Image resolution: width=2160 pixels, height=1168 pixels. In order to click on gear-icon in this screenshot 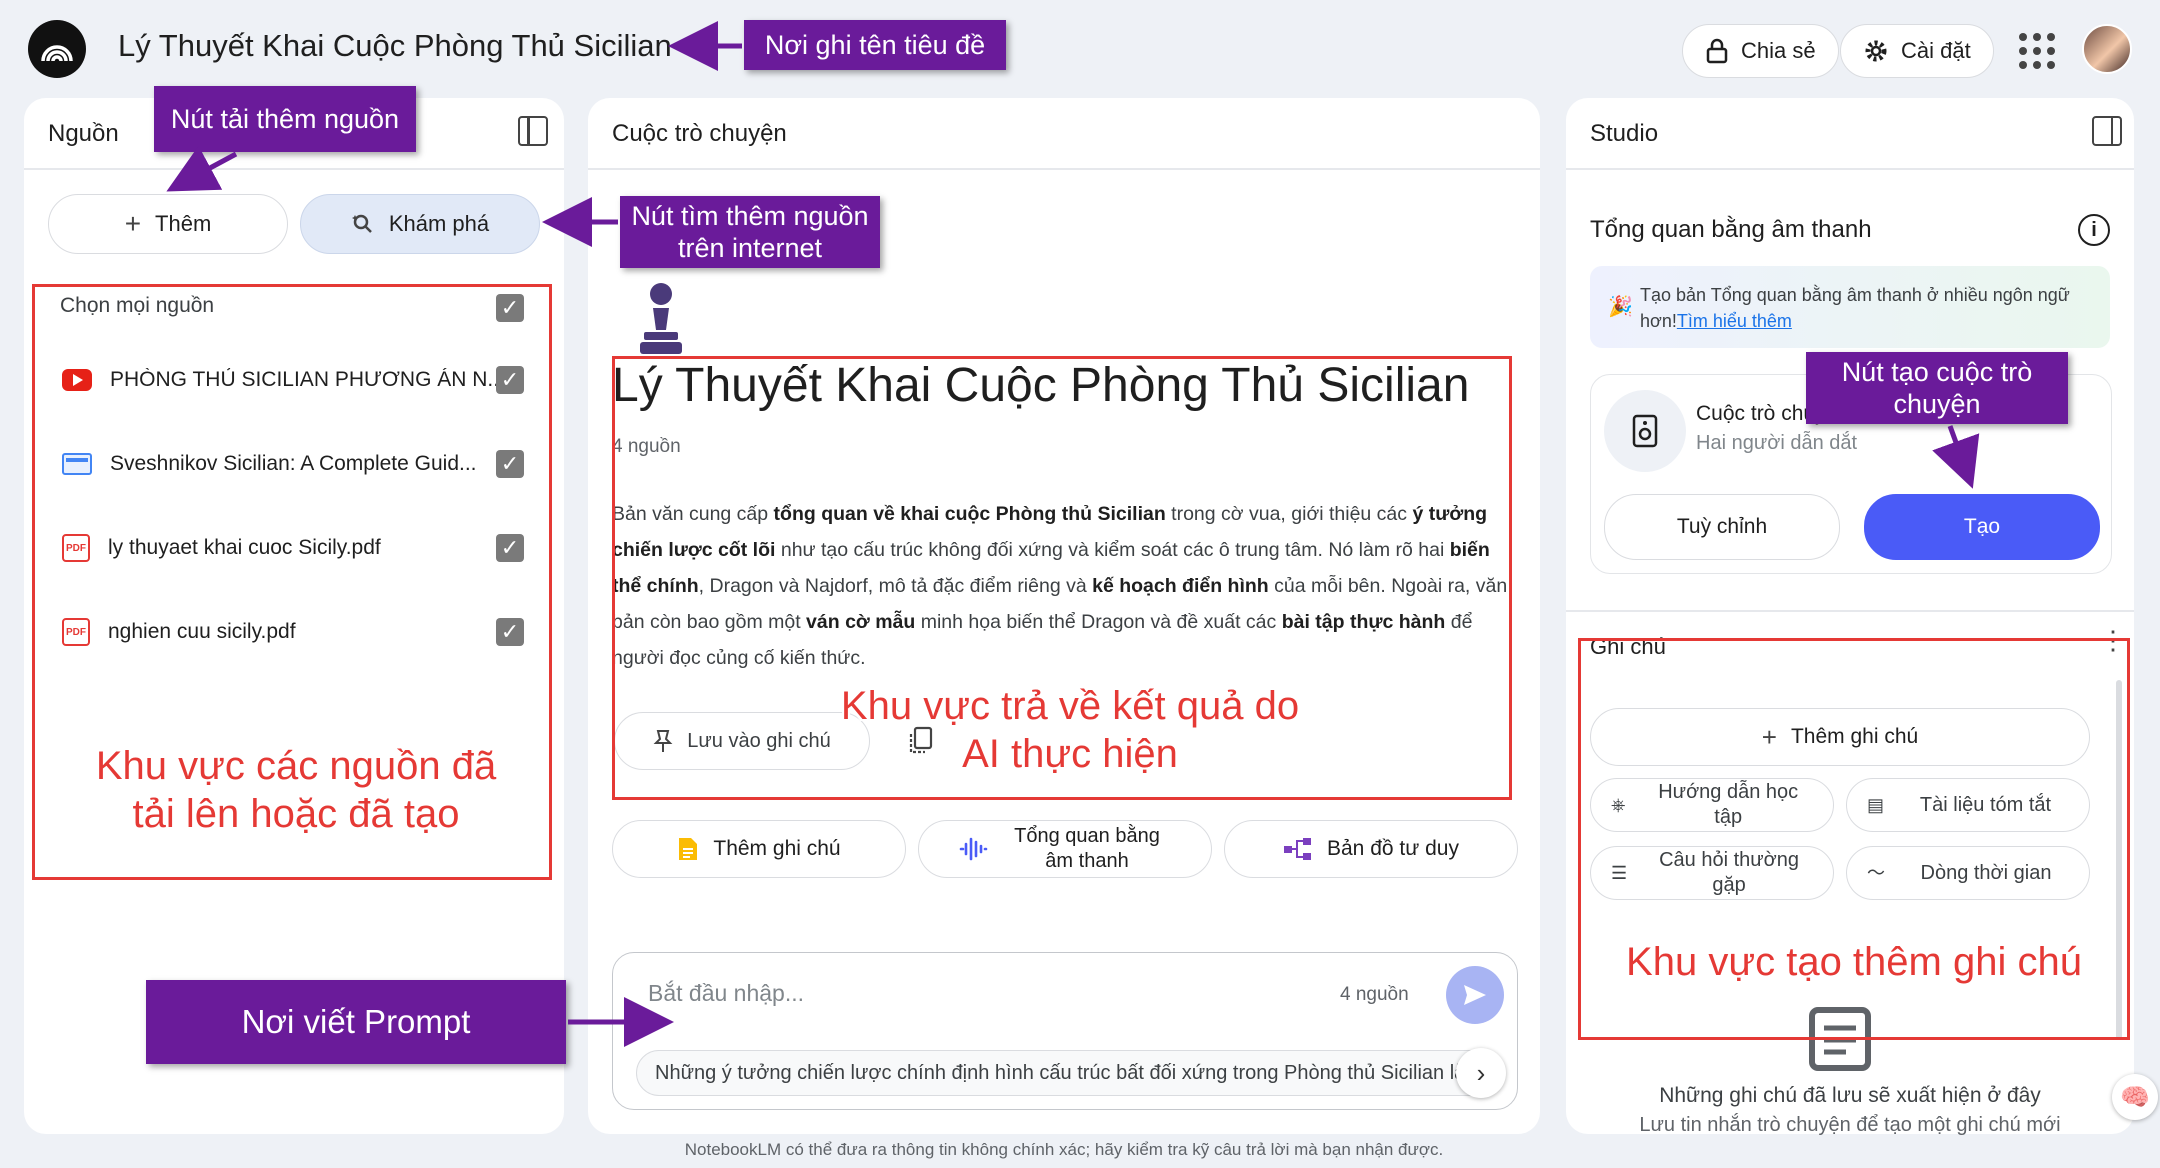, I will do `click(1876, 51)`.